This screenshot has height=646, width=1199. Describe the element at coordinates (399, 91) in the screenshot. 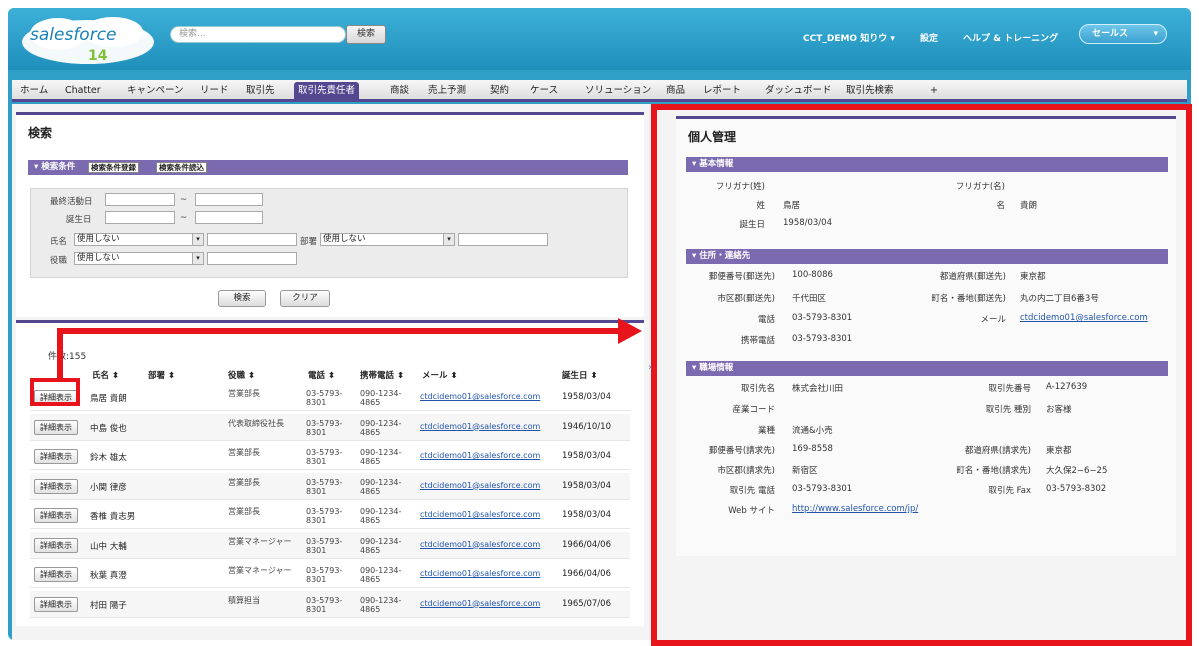

I see `tab-opportunities: 商談` at that location.